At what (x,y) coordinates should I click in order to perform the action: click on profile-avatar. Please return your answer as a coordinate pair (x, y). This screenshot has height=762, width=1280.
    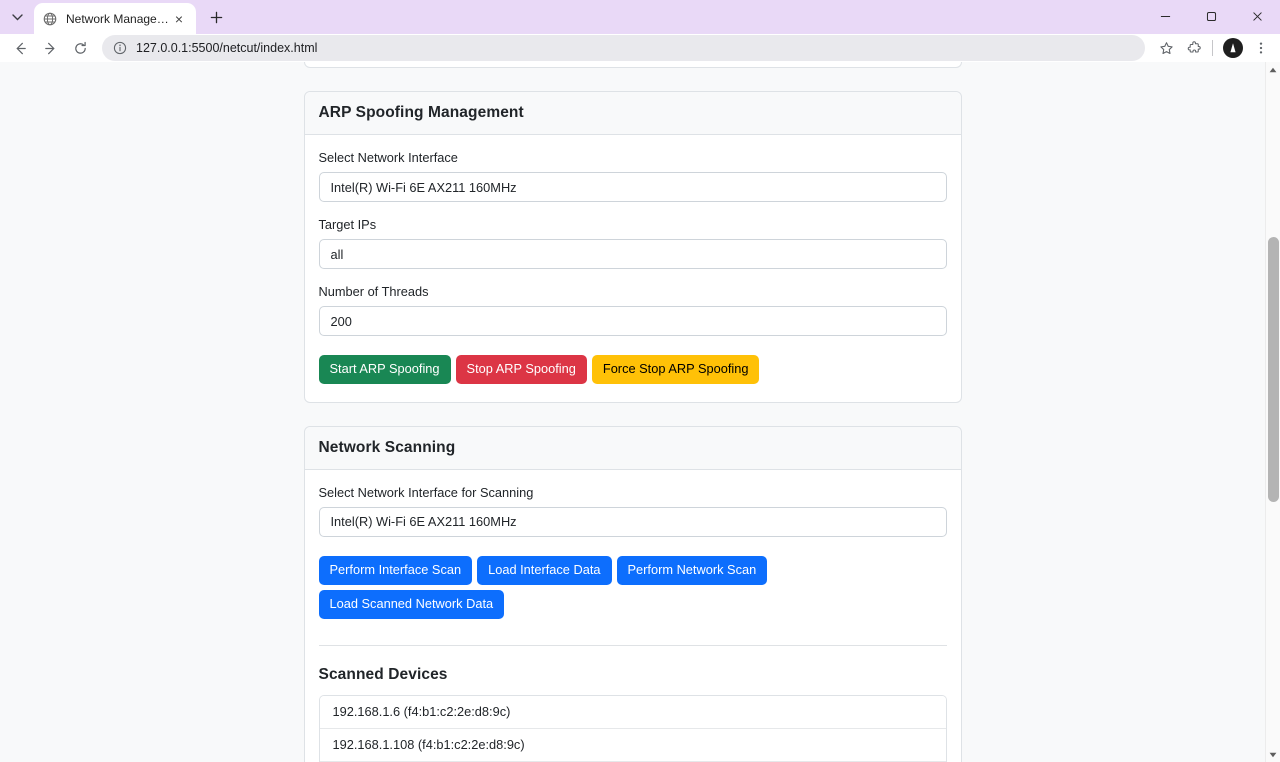
    Looking at the image, I should click on (1233, 48).